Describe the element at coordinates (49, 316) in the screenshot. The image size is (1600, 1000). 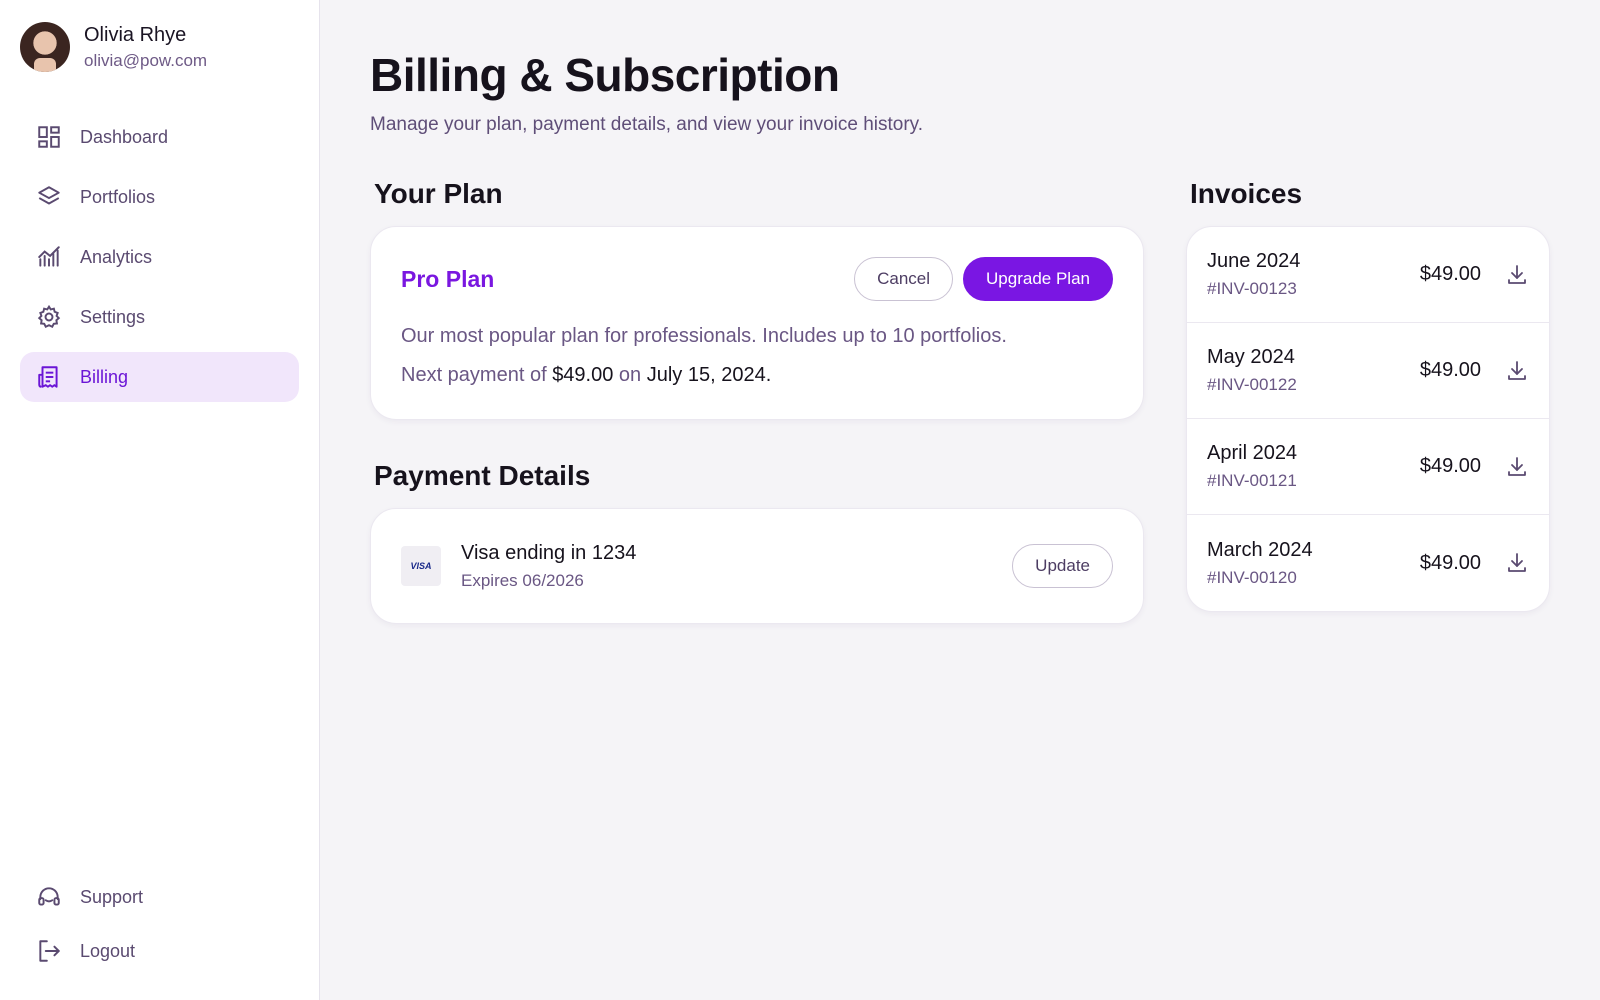
I see `gear-icon` at that location.